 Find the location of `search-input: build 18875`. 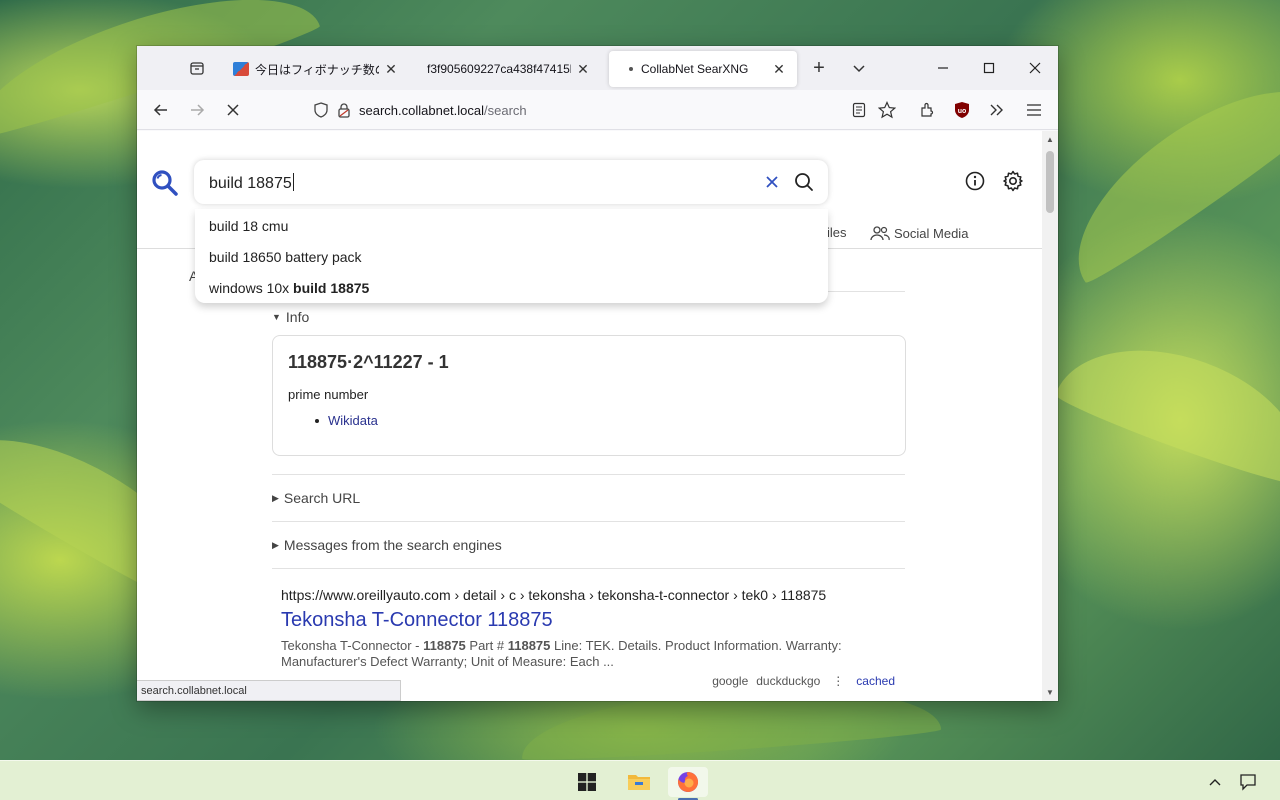

search-input: build 18875 is located at coordinates (251, 183).